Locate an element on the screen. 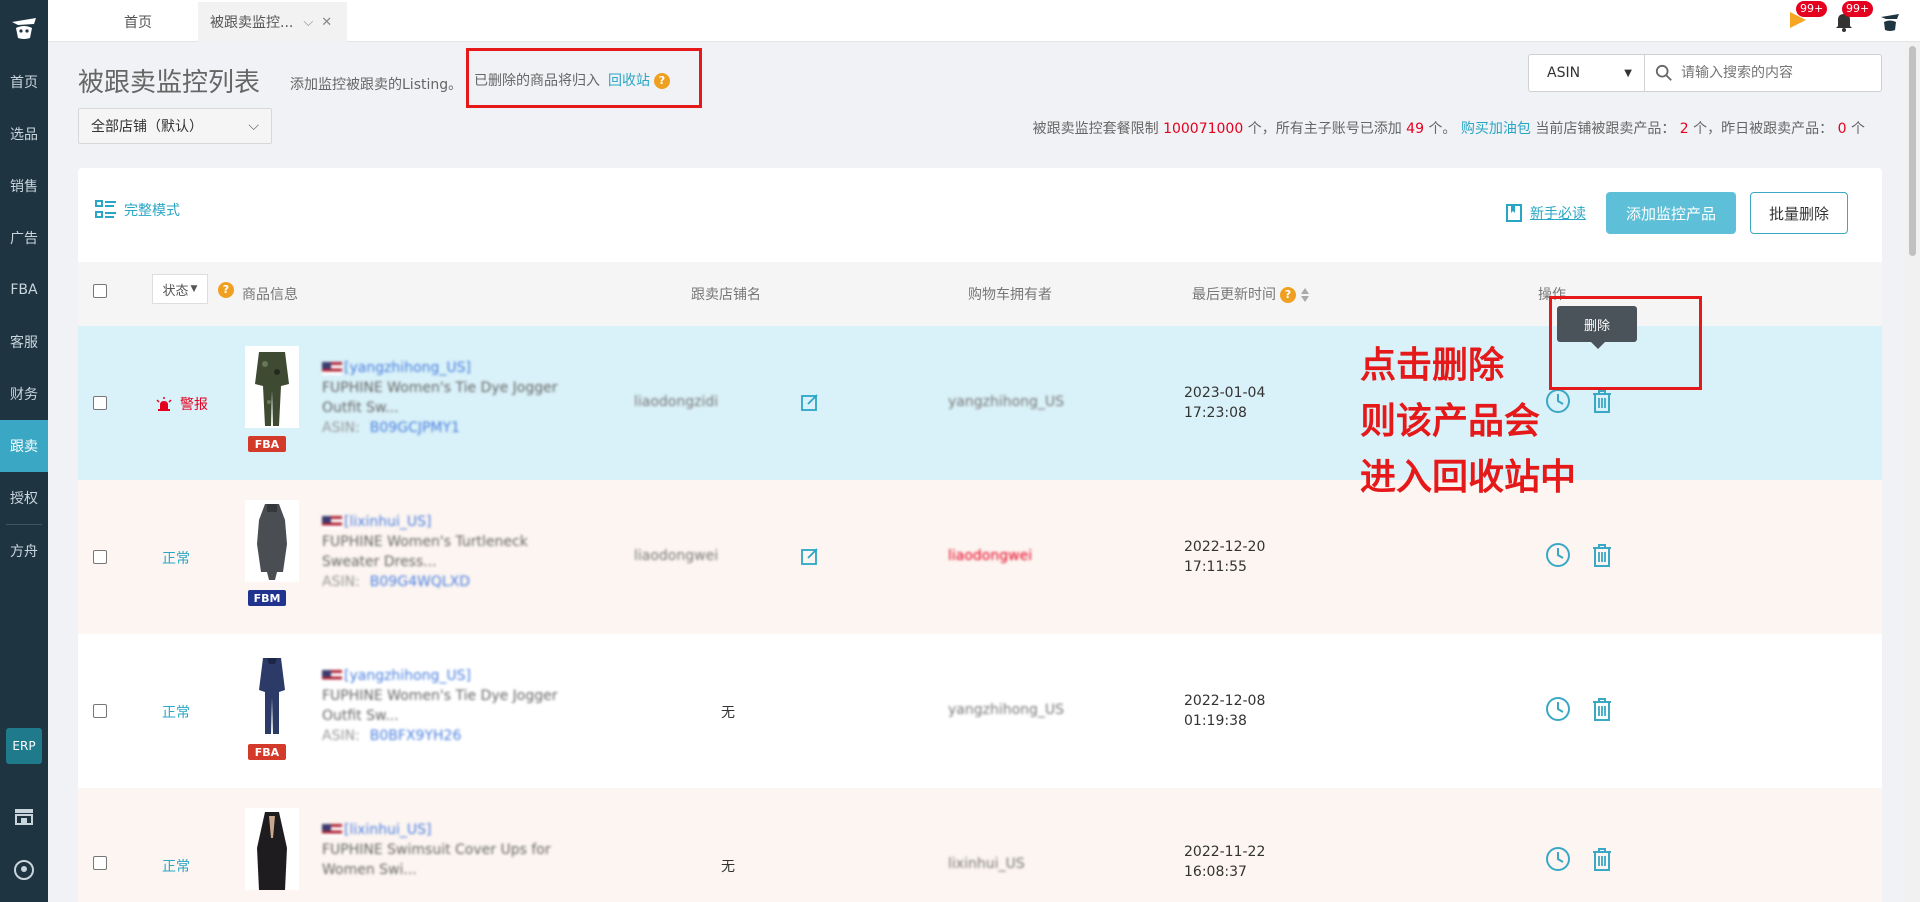 The height and width of the screenshot is (902, 1920). support-icon is located at coordinates (24, 870).